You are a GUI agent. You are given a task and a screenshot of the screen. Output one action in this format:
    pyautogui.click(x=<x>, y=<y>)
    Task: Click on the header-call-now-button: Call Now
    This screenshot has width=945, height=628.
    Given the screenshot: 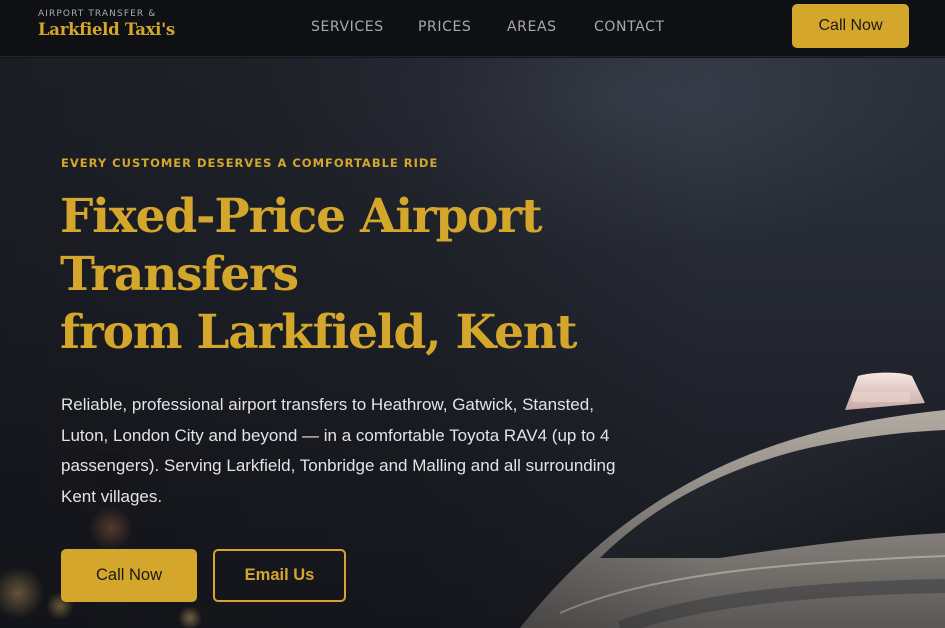 What is the action you would take?
    pyautogui.click(x=850, y=26)
    